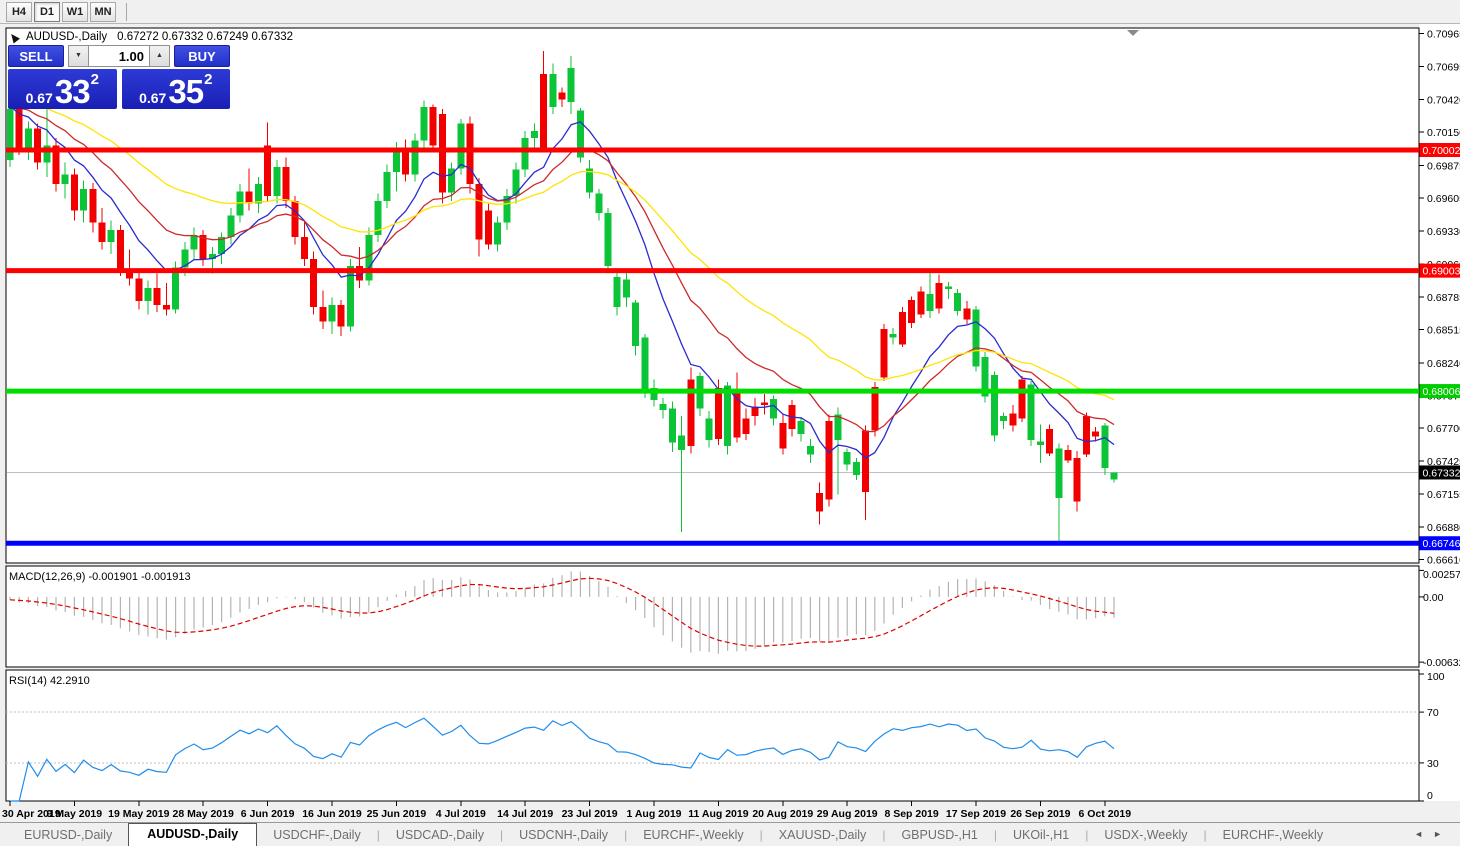 This screenshot has width=1460, height=846. I want to click on date-label: 9 May 2019, so click(75, 814).